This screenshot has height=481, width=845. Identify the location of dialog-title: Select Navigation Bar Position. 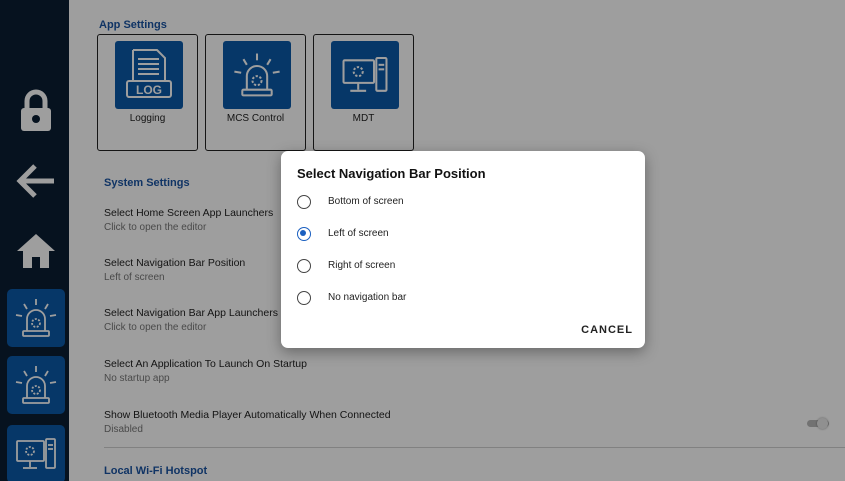
(391, 173).